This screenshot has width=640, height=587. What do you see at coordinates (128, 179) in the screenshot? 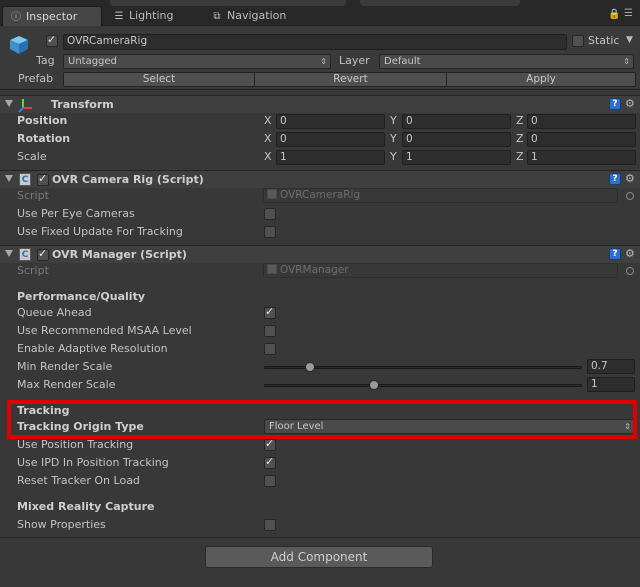
I see `camera-rig-title: OVR Camera Rig (Script)` at bounding box center [128, 179].